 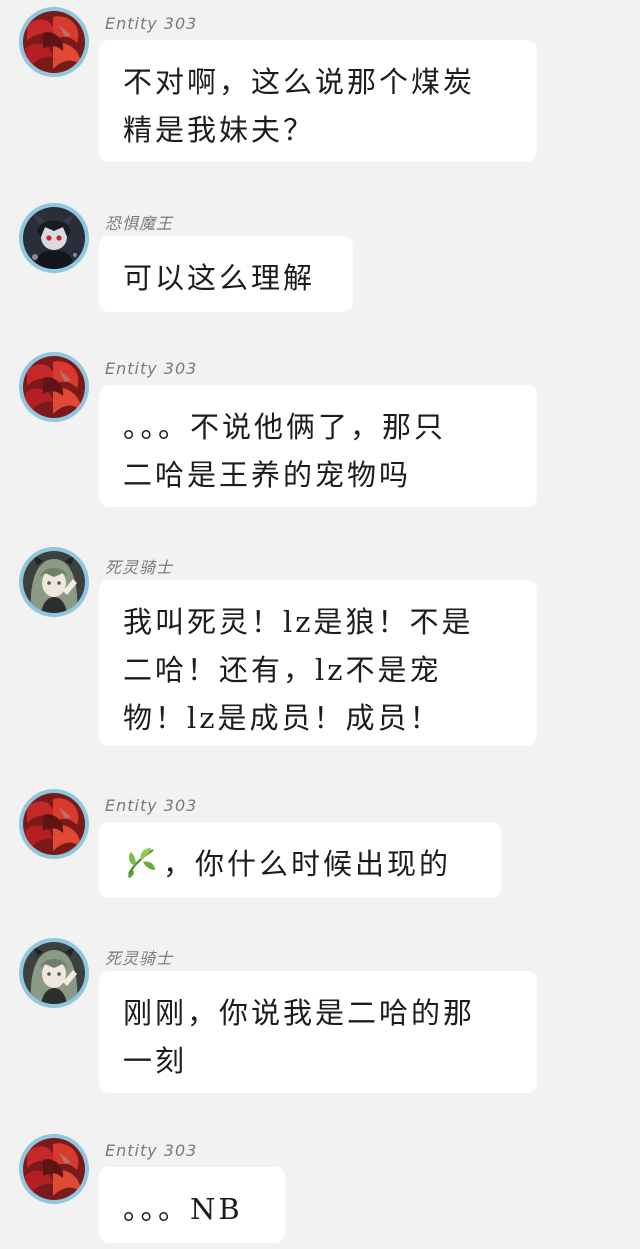 I want to click on chat-message: 恐惧魔王 可以这么理解, so click(x=320, y=258).